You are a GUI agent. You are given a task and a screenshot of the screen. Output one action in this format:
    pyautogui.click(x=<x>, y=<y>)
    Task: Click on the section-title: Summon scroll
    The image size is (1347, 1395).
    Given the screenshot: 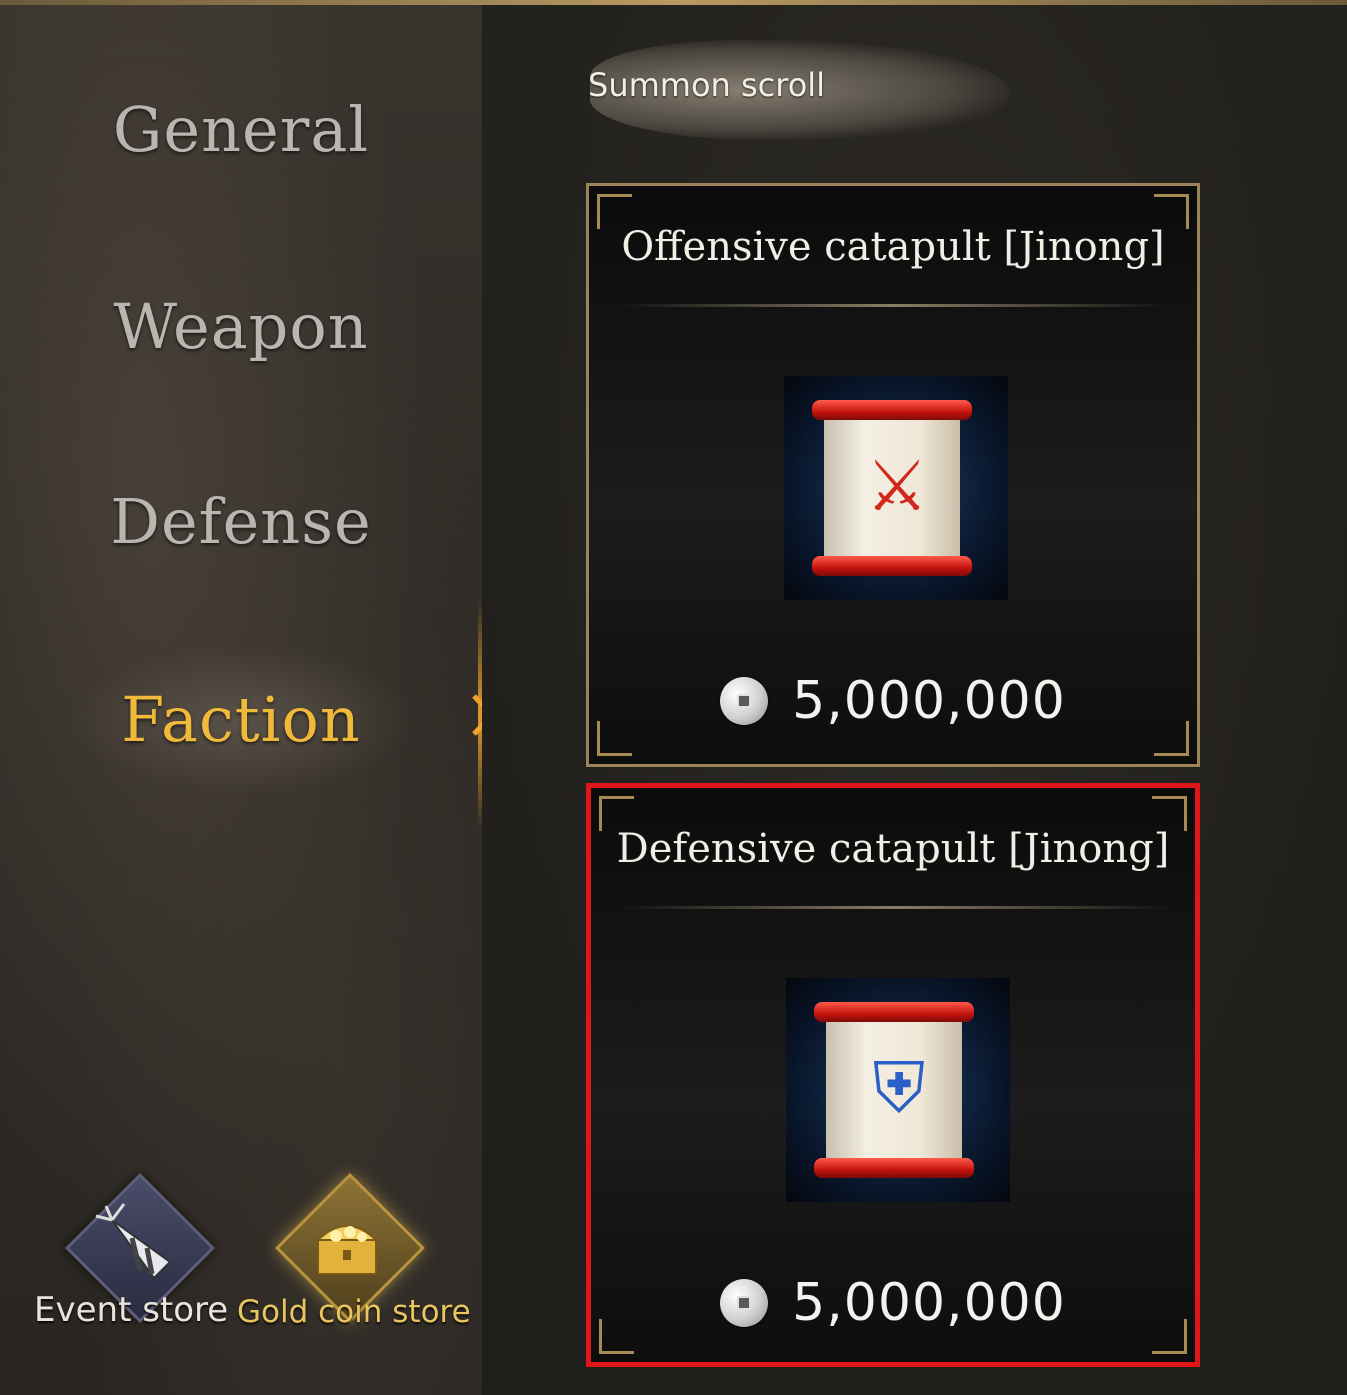 What is the action you would take?
    pyautogui.click(x=707, y=85)
    